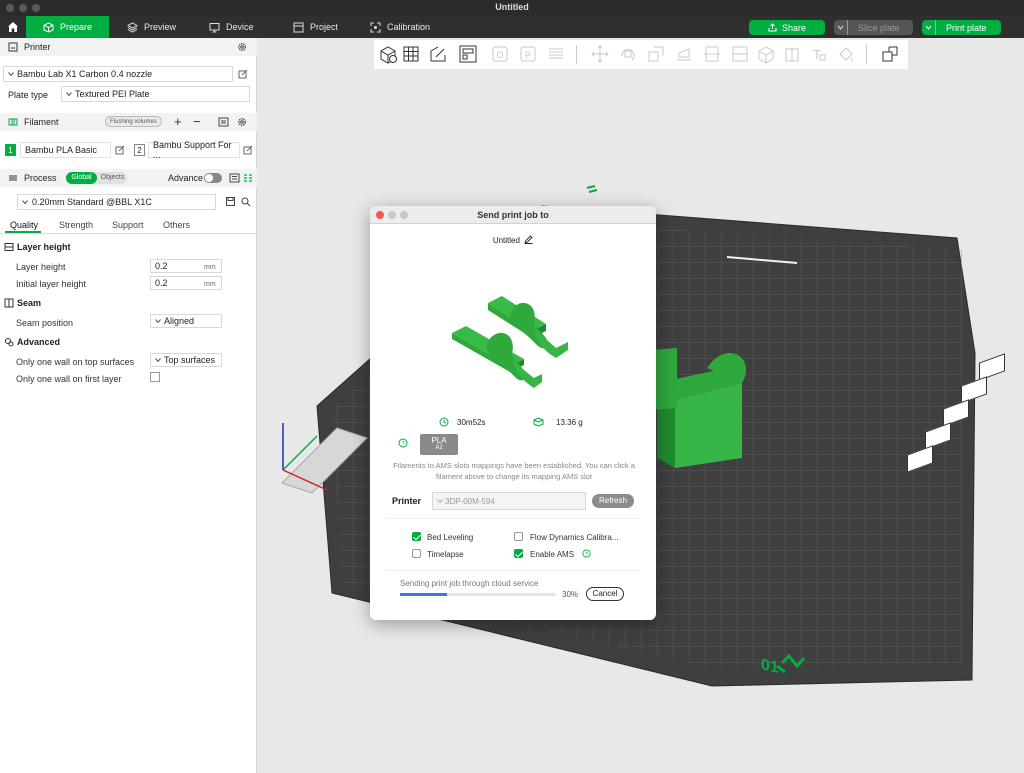  I want to click on filament-weight: 13.36 g, so click(569, 422).